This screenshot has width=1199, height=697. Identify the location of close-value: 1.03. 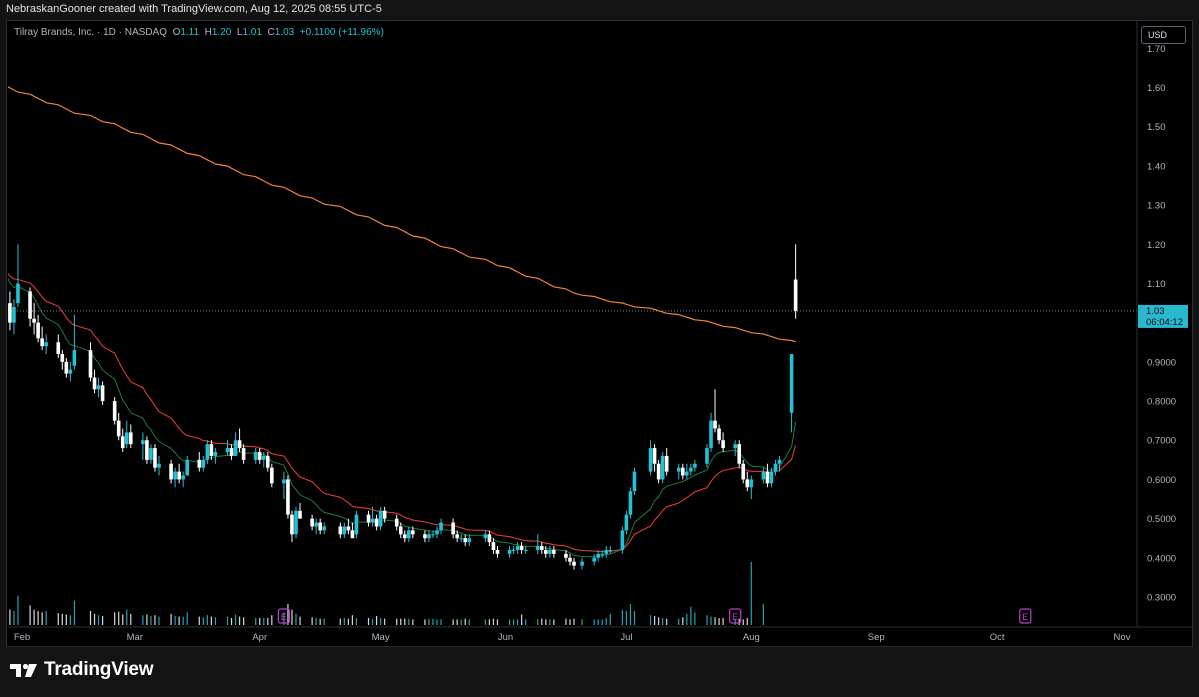
(284, 32).